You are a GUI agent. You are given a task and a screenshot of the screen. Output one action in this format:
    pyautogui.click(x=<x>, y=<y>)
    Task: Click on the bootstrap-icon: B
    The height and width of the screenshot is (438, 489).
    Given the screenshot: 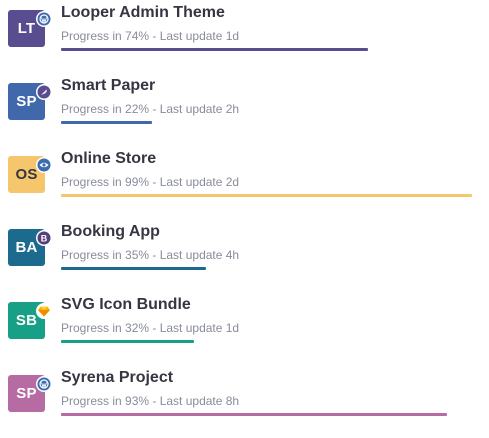 What is the action you would take?
    pyautogui.click(x=44, y=238)
    